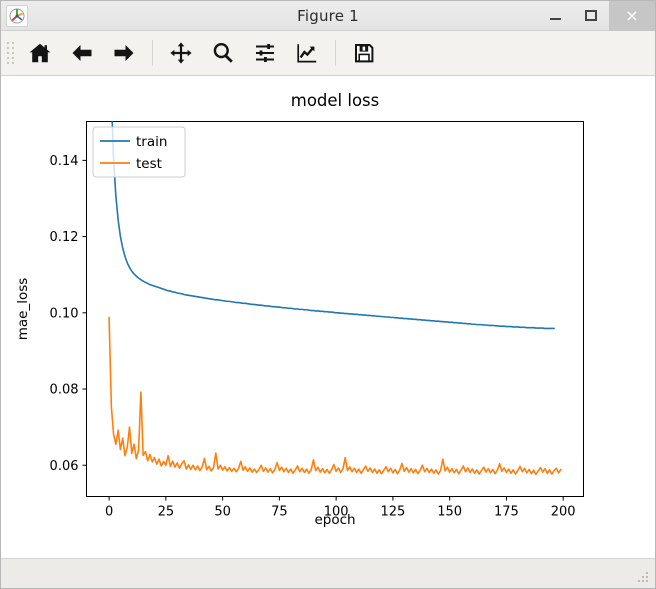 The height and width of the screenshot is (589, 656). I want to click on arrow-left-icon, so click(82, 53).